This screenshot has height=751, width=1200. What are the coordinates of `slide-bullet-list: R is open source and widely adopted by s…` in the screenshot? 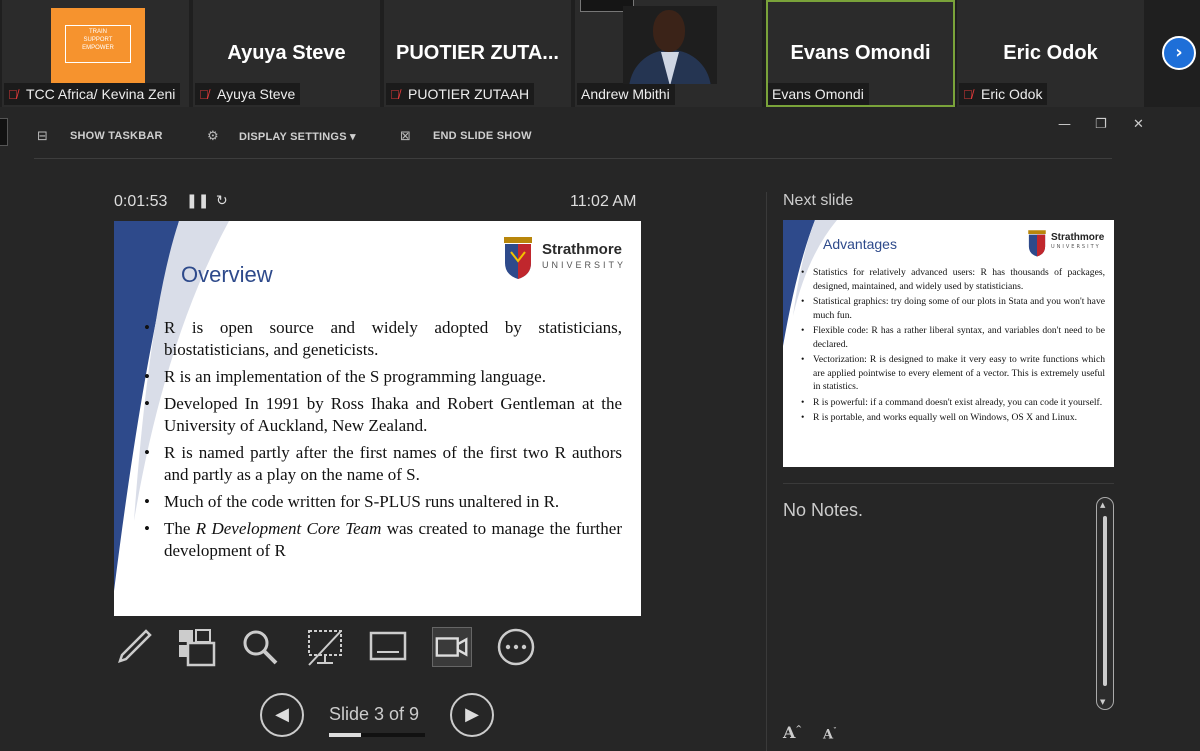 It's located at (383, 442).